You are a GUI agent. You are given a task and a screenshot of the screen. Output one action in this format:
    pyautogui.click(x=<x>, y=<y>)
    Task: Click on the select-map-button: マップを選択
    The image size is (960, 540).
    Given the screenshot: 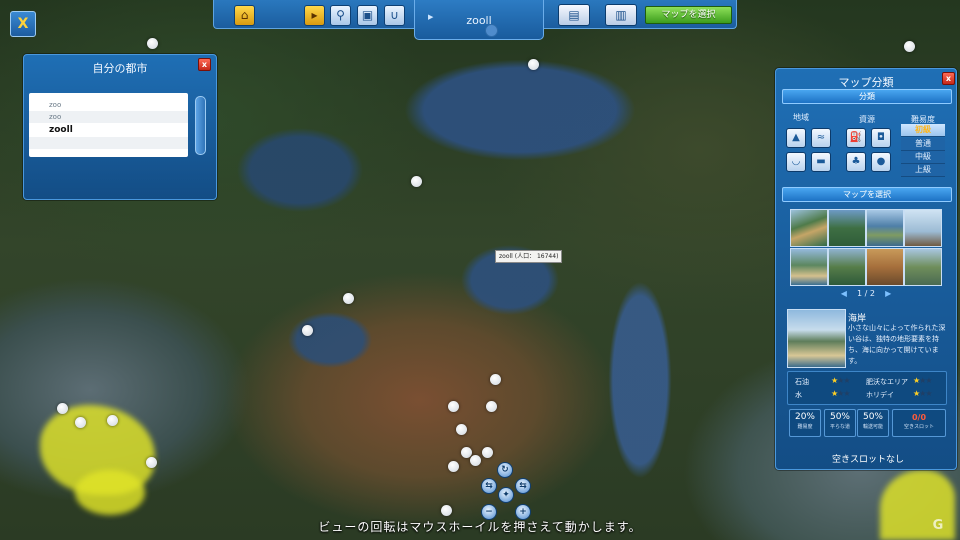 What is the action you would take?
    pyautogui.click(x=688, y=15)
    